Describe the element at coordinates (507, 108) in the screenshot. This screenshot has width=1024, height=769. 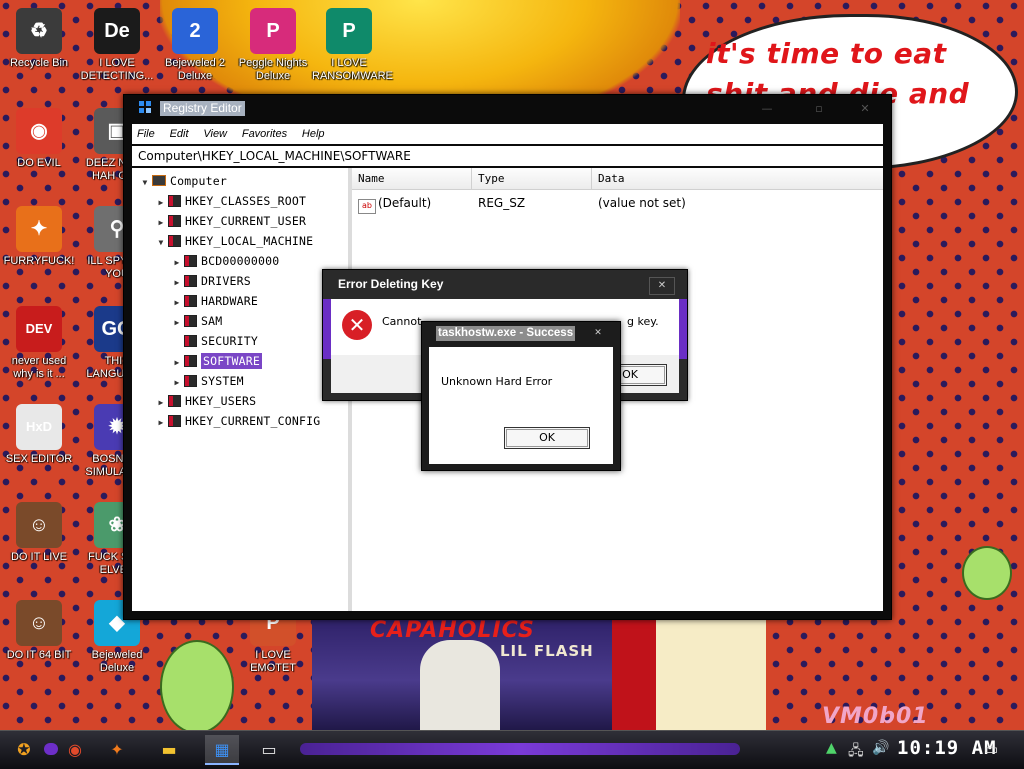
I see `title-bar: Registry Editor — ▫ ✕` at that location.